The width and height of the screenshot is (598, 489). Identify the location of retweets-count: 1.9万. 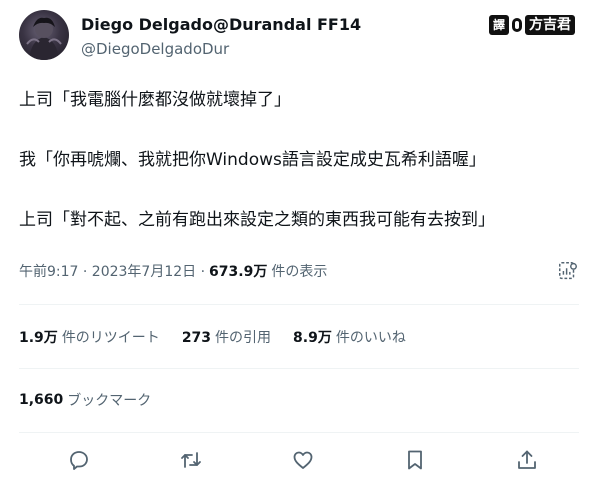
(38, 338).